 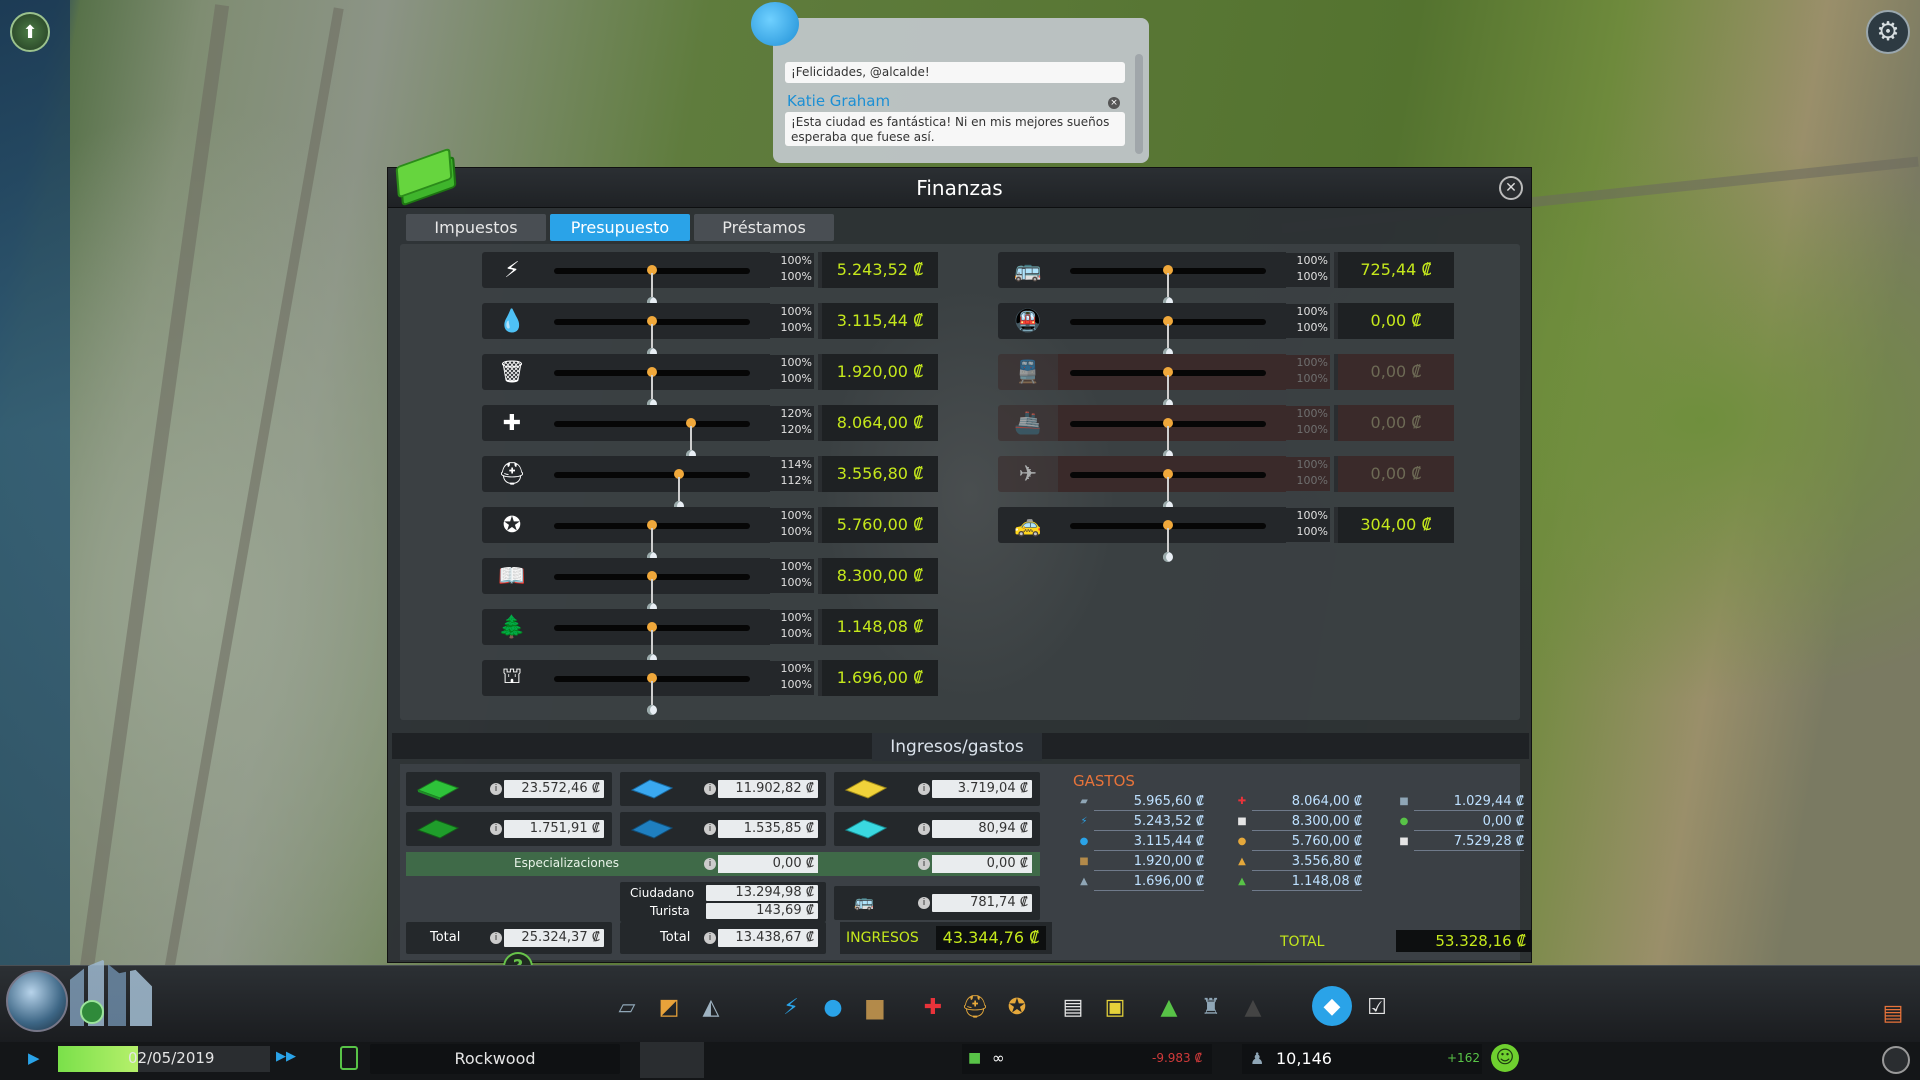 What do you see at coordinates (762, 911) in the screenshot?
I see `value: 143,69 ₡` at bounding box center [762, 911].